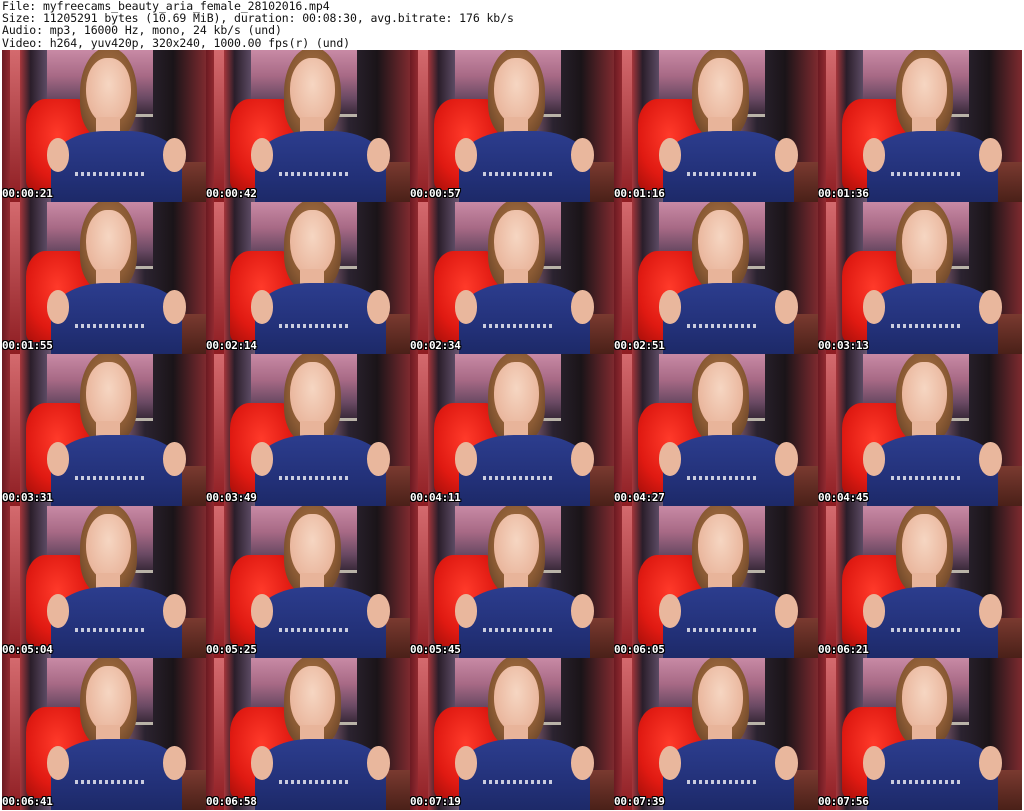 The height and width of the screenshot is (811, 1024). What do you see at coordinates (231, 193) in the screenshot?
I see `frame-timestamp: 00:00:42` at bounding box center [231, 193].